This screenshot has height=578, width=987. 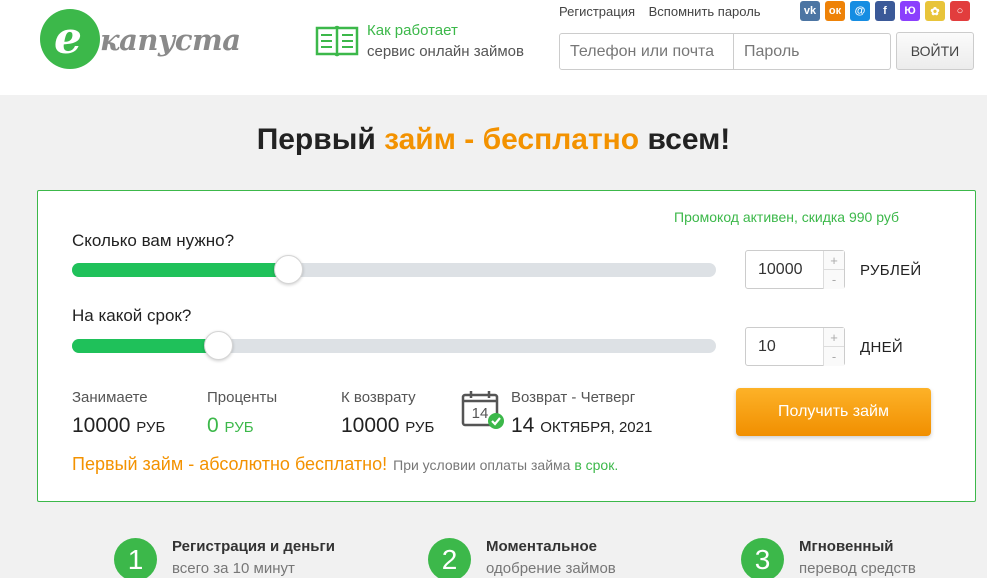 I want to click on borrow-amount: 10000 РУБ, so click(x=119, y=425).